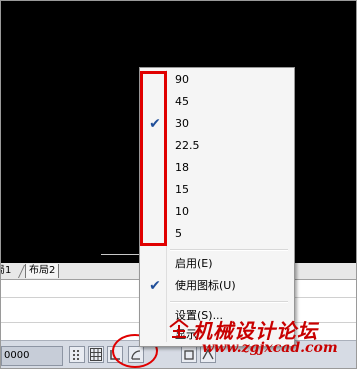 The height and width of the screenshot is (369, 357). What do you see at coordinates (182, 189) in the screenshot?
I see `menu-item-label: 15` at bounding box center [182, 189].